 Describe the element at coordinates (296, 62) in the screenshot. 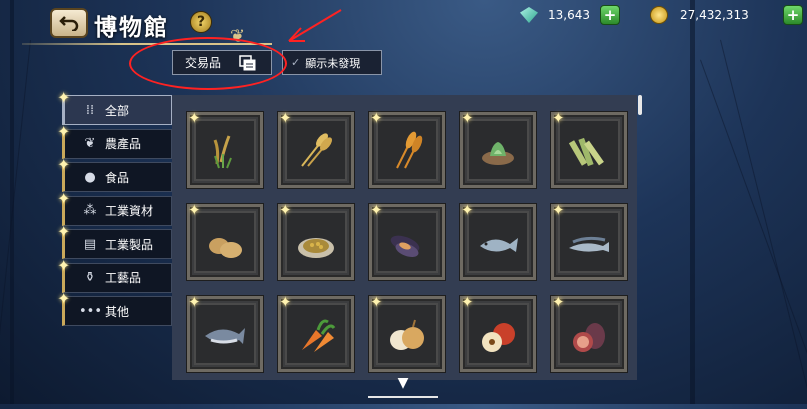

I see `checkmark-icon: ✓` at that location.